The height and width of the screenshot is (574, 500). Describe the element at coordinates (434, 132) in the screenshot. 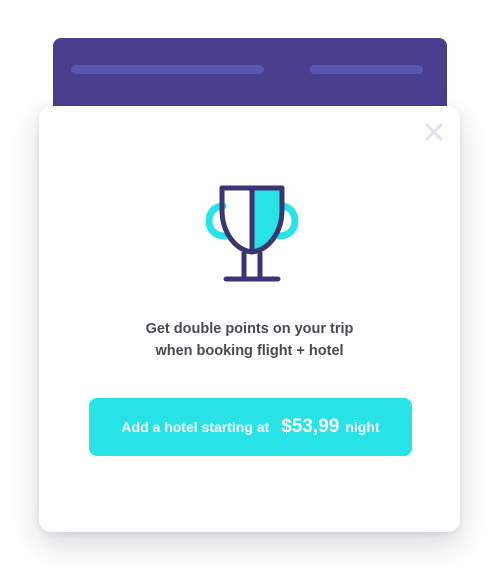

I see `close-icon` at that location.